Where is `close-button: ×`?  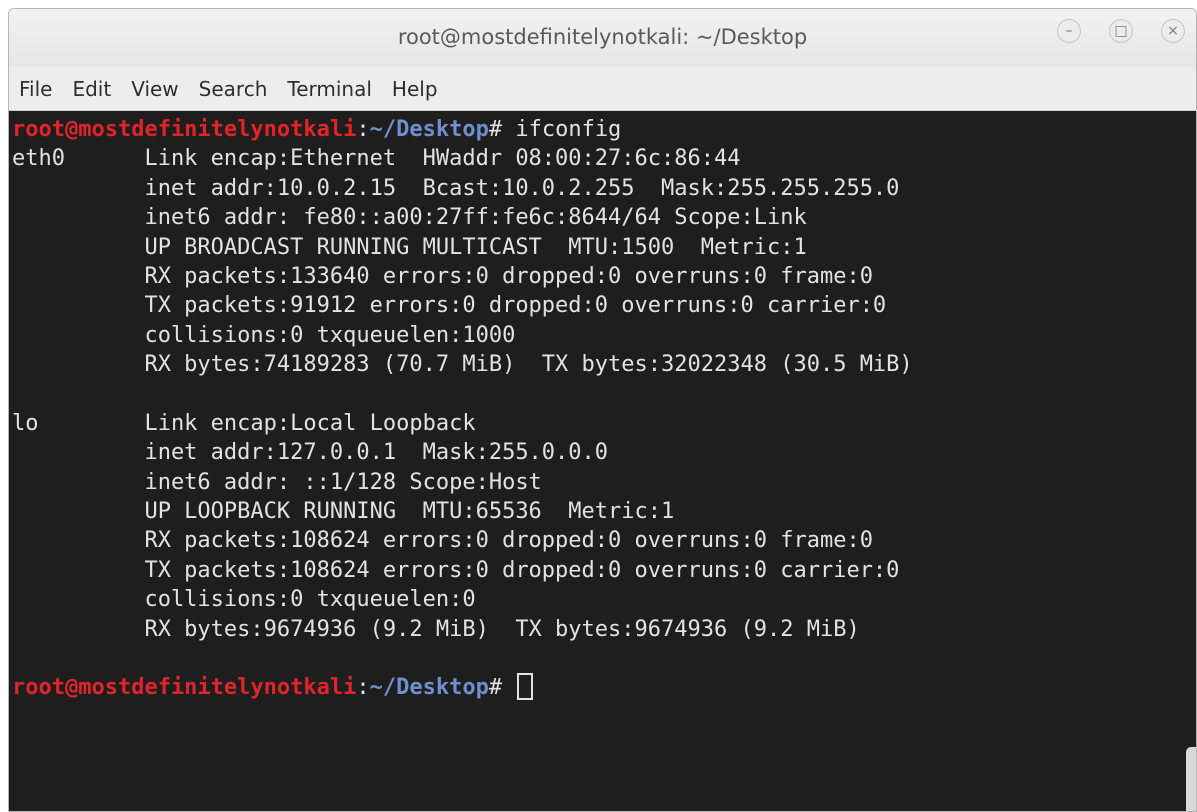
close-button: × is located at coordinates (1173, 31).